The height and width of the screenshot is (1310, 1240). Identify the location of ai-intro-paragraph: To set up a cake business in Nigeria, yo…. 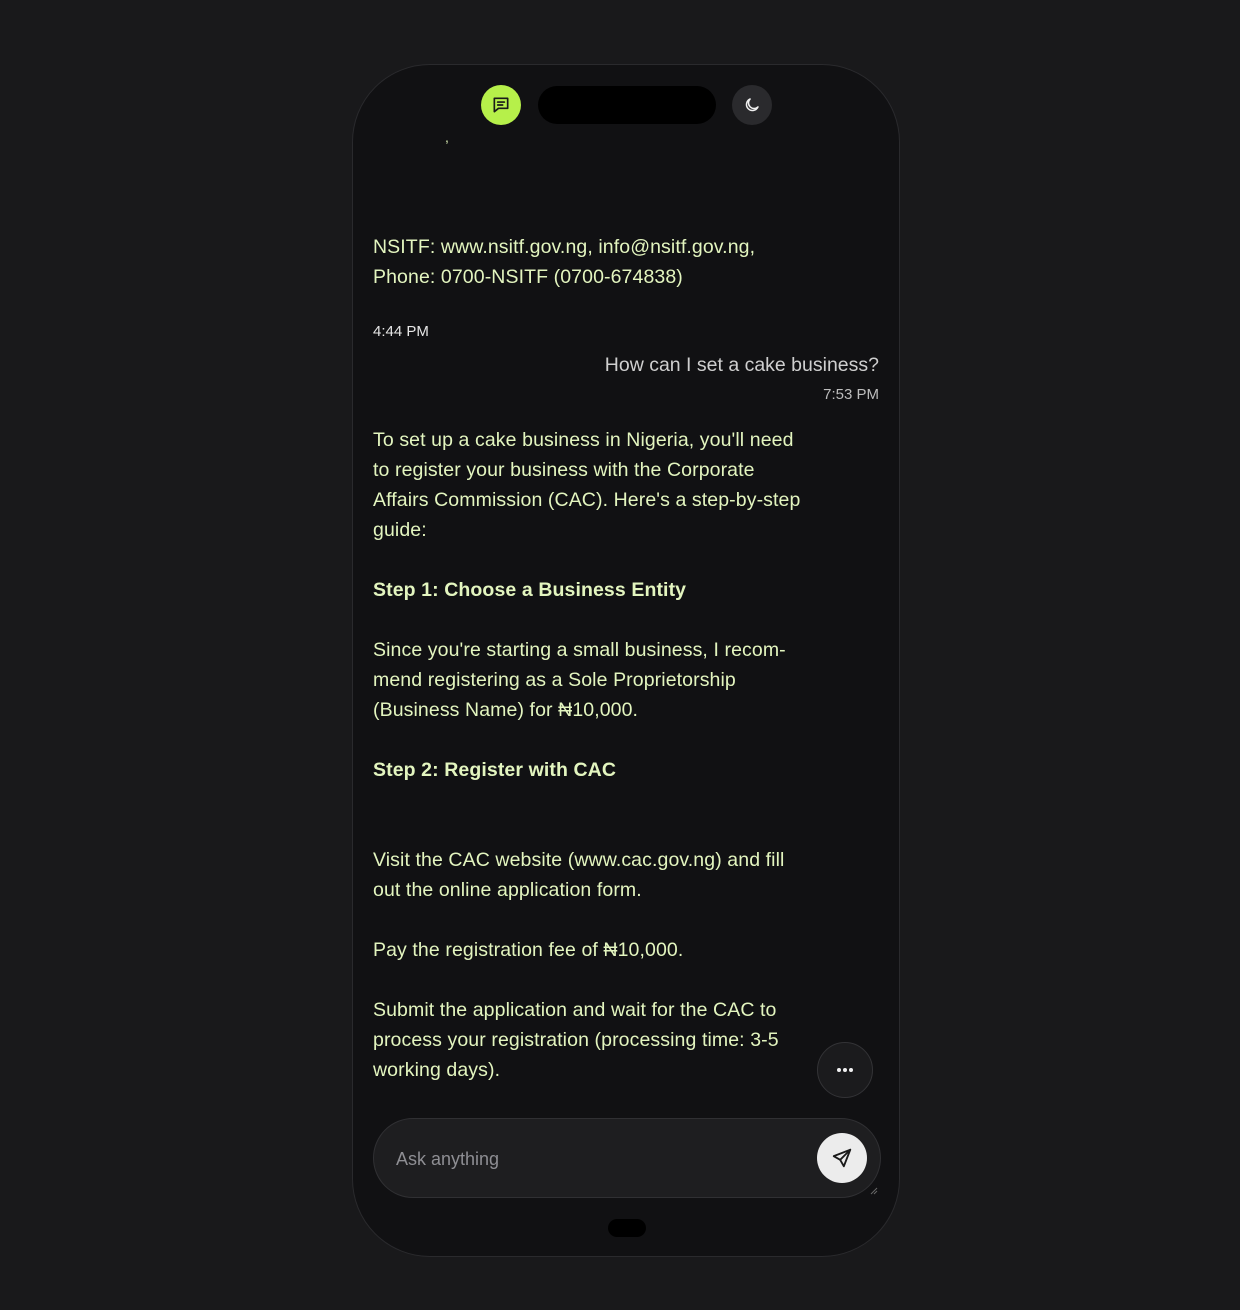
(587, 485).